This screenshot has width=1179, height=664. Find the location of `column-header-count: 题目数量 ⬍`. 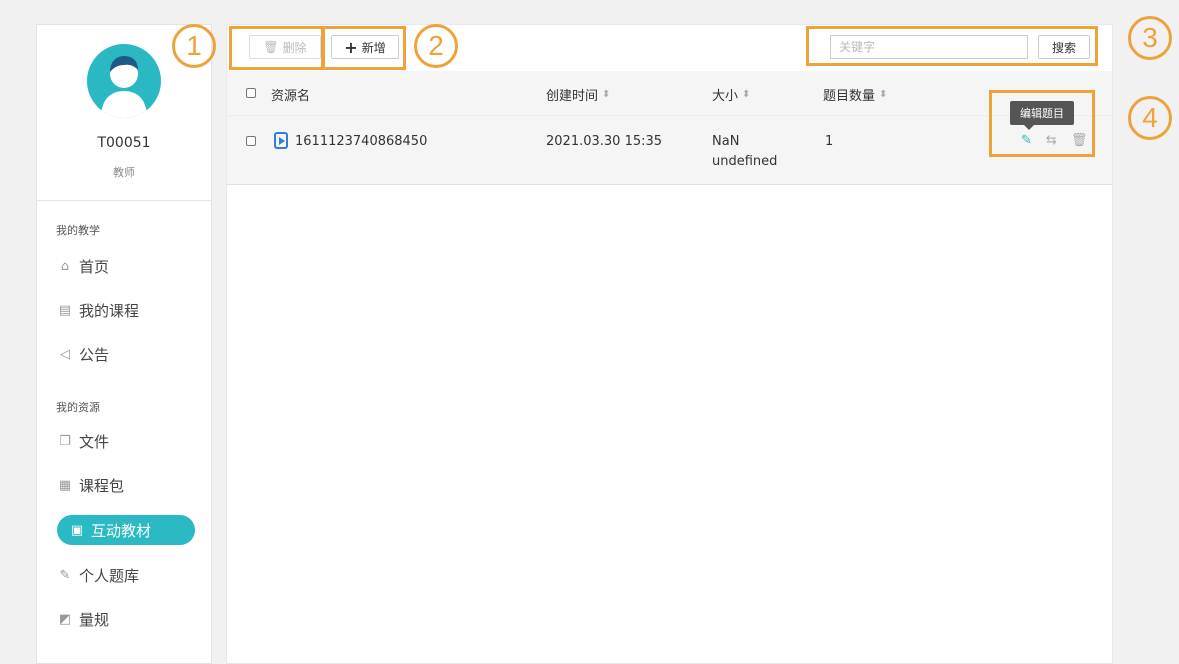

column-header-count: 题目数量 ⬍ is located at coordinates (855, 94).